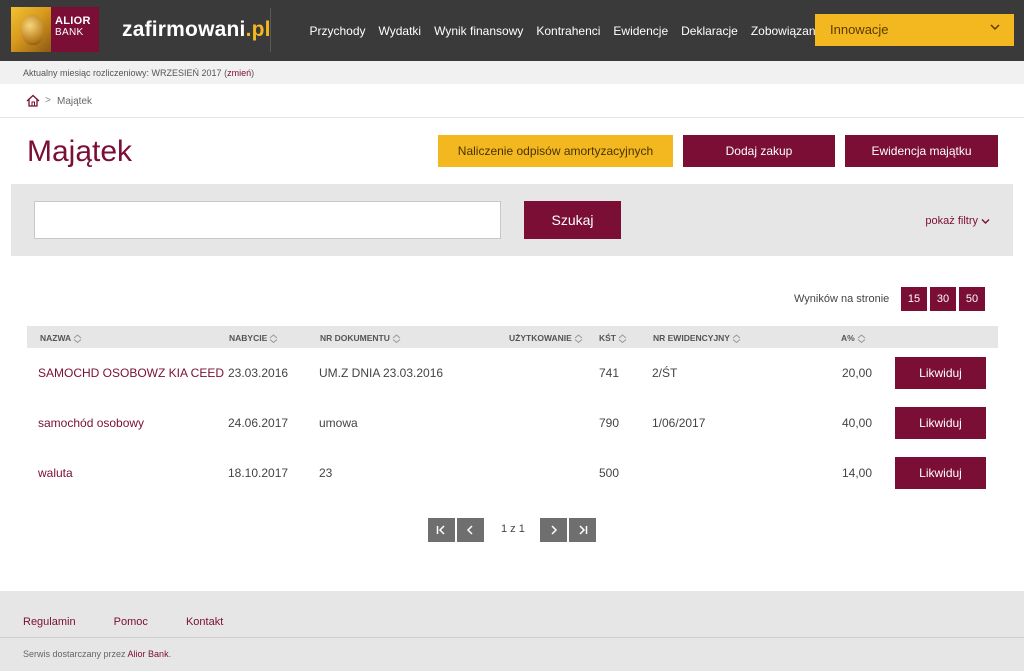  Describe the element at coordinates (609, 423) in the screenshot. I see `kst-value: 790` at that location.